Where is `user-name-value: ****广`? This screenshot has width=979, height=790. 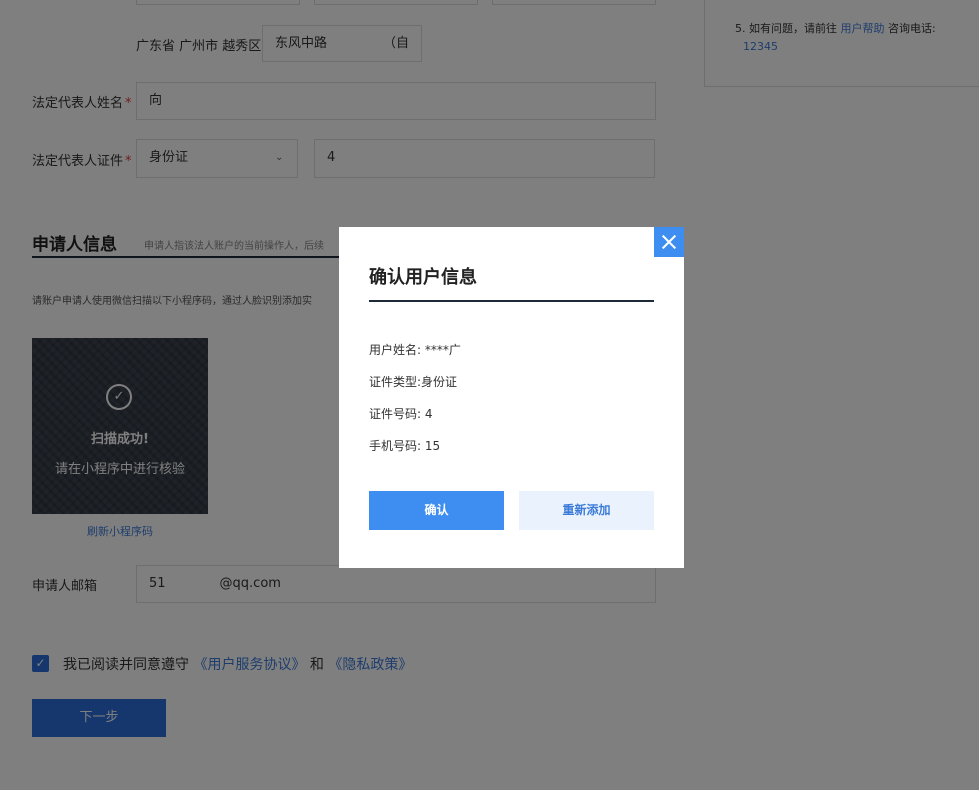 user-name-value: ****广 is located at coordinates (442, 350).